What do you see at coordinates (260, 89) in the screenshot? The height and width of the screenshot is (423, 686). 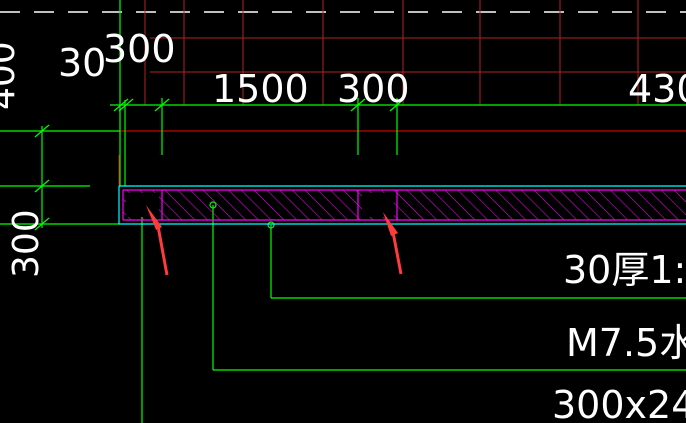 I see `dim-label-1500: 1500` at bounding box center [260, 89].